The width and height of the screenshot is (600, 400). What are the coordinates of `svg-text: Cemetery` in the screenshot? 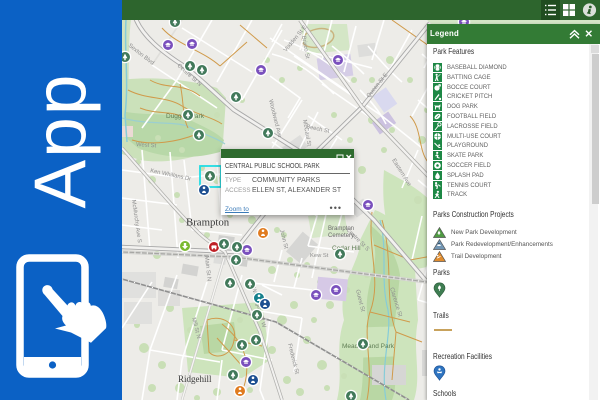 It's located at (341, 236).